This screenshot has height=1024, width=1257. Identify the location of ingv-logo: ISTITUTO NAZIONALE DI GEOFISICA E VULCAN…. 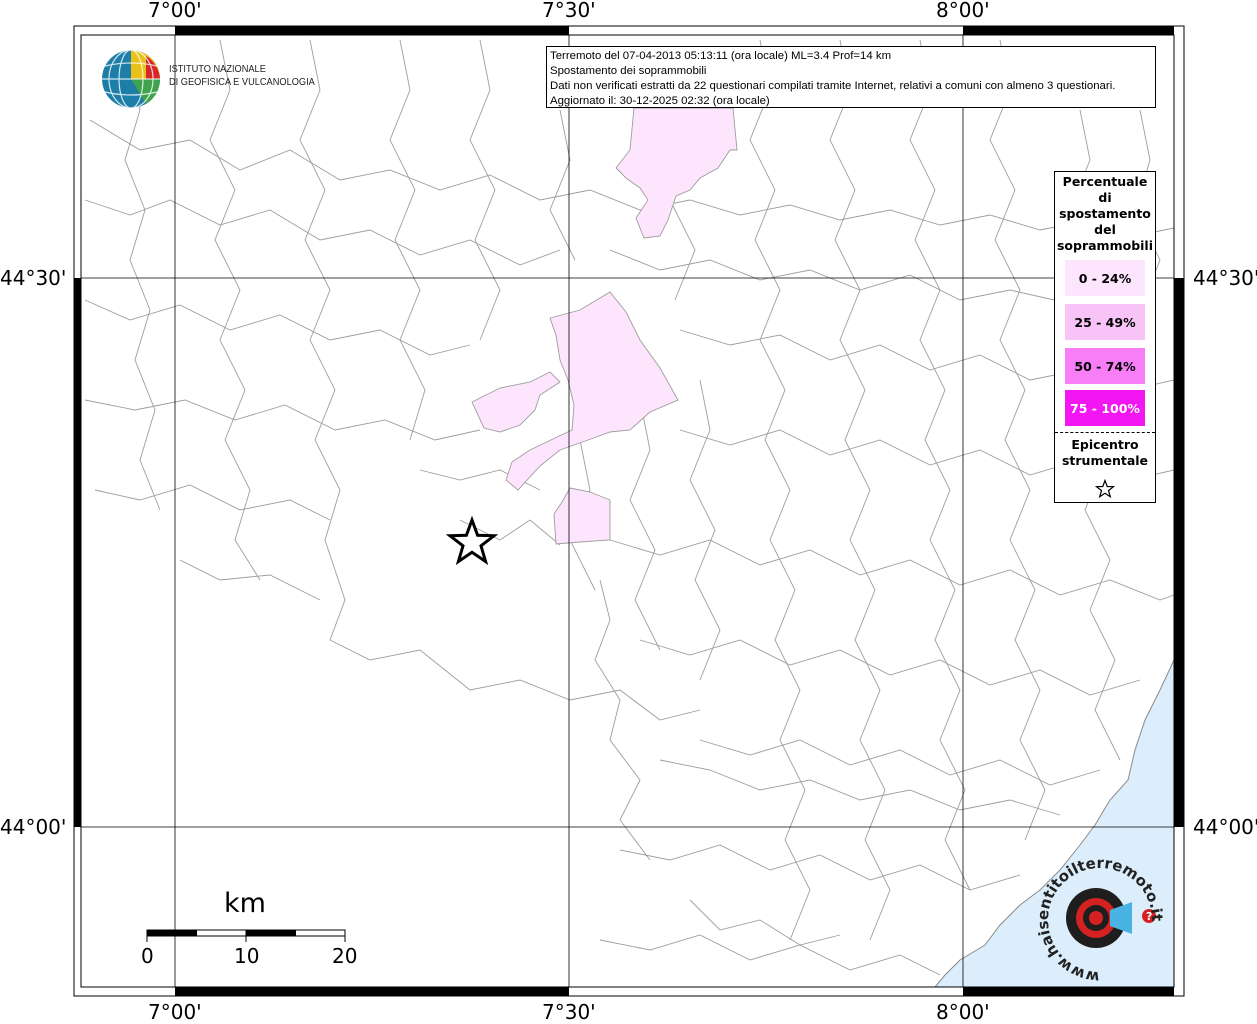
(210, 79).